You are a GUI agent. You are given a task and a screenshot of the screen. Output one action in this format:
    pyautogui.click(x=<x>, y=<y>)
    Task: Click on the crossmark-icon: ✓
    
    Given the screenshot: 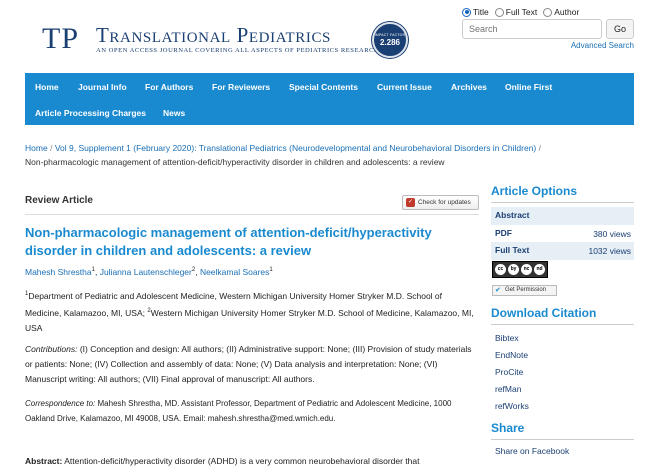 What is the action you would take?
    pyautogui.click(x=410, y=202)
    